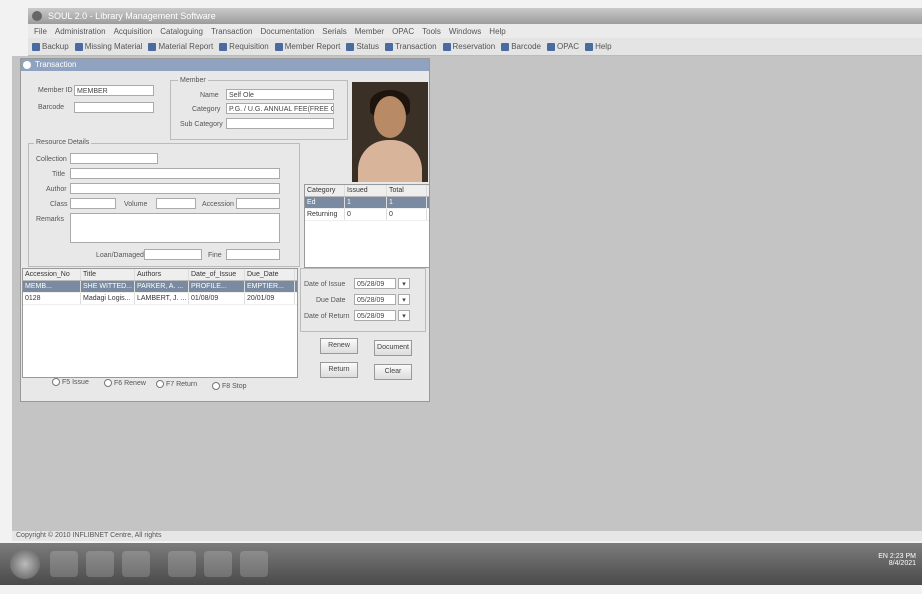  Describe the element at coordinates (244, 46) in the screenshot. I see `toolbar-requisition: Requisition` at that location.